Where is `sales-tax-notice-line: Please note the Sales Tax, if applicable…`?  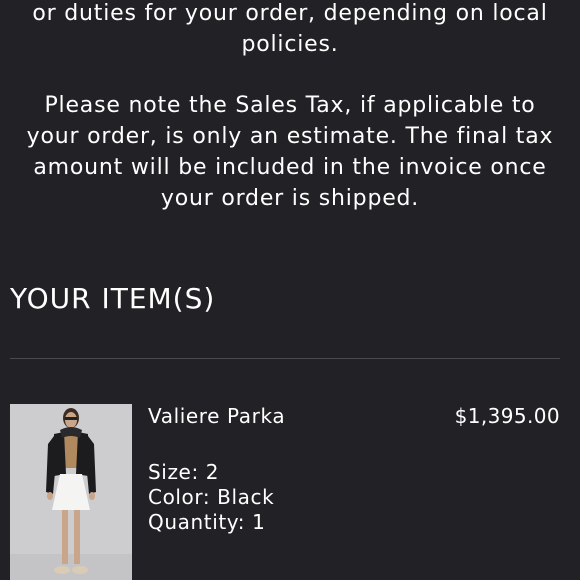 sales-tax-notice-line: Please note the Sales Tax, if applicable… is located at coordinates (290, 105).